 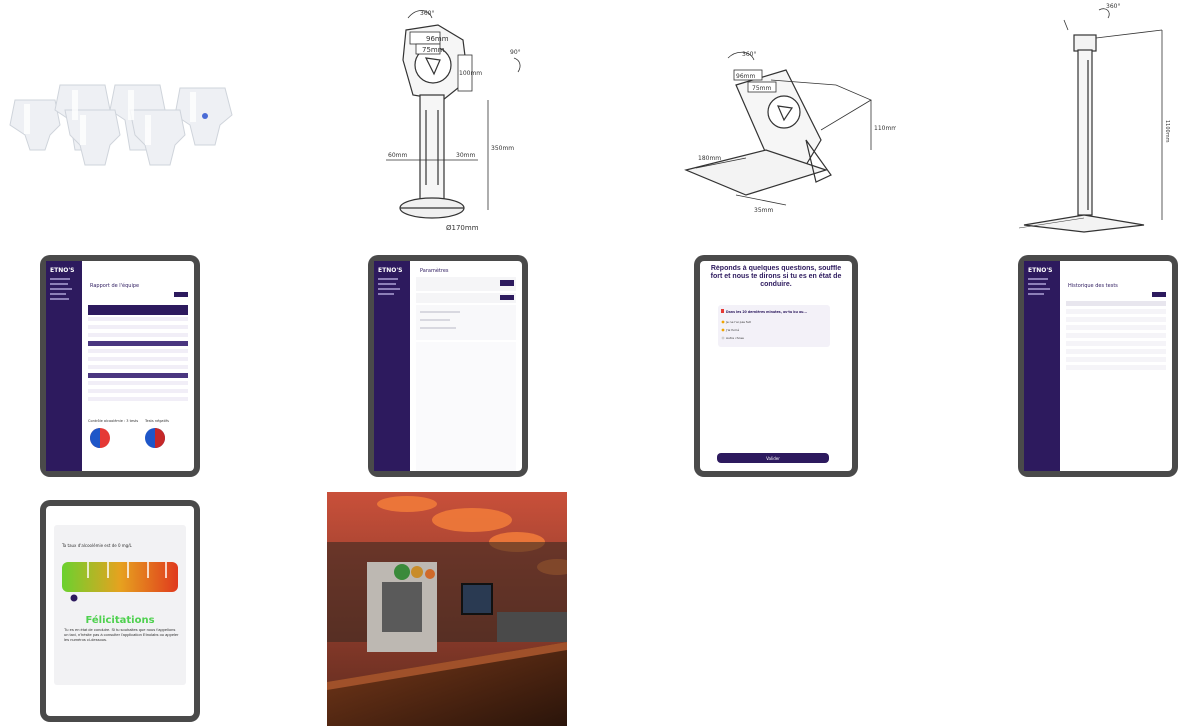 What do you see at coordinates (732, 330) in the screenshot?
I see `answer-option: J'ai fumé` at bounding box center [732, 330].